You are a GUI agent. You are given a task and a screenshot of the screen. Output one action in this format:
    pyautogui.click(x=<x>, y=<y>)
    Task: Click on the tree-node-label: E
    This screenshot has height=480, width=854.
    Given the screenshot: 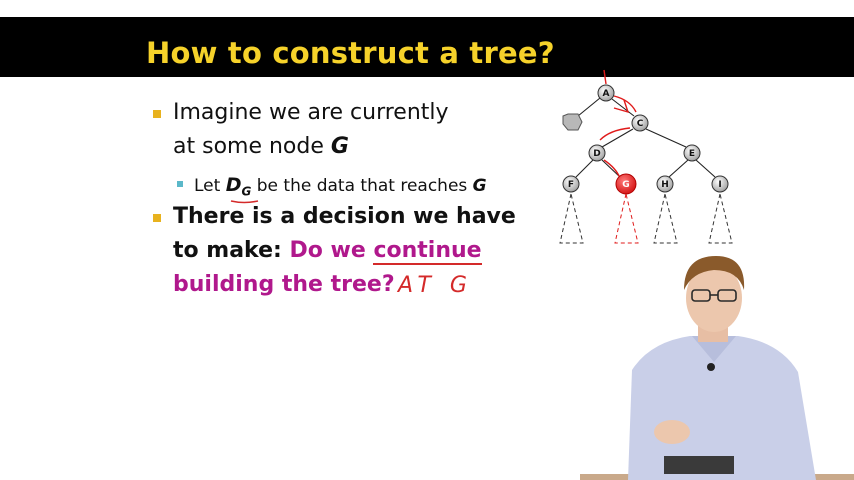 What is the action you would take?
    pyautogui.click(x=692, y=154)
    